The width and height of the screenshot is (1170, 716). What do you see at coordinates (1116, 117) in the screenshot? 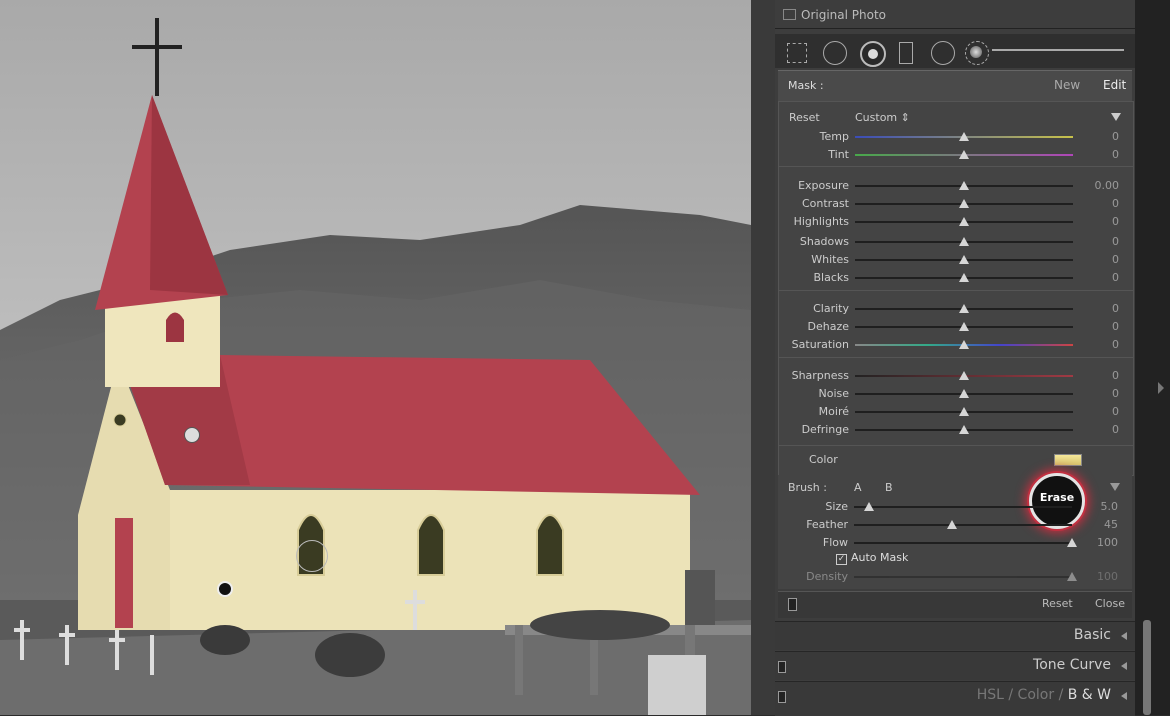
I see `collapse-triangle-icon` at bounding box center [1116, 117].